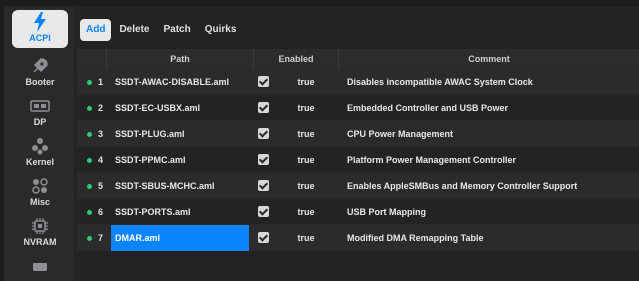  What do you see at coordinates (491, 134) in the screenshot?
I see `comment-cell: CPU Power Management` at bounding box center [491, 134].